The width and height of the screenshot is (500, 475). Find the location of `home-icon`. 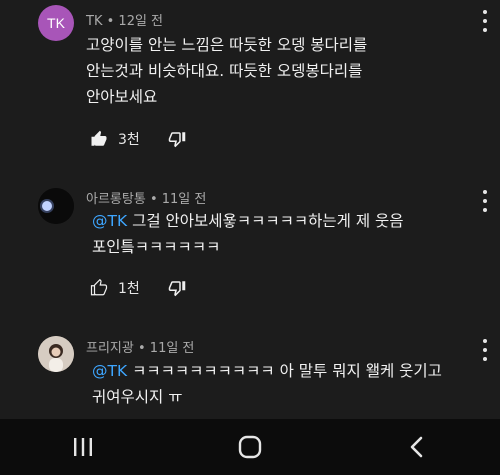

home-icon is located at coordinates (250, 447).